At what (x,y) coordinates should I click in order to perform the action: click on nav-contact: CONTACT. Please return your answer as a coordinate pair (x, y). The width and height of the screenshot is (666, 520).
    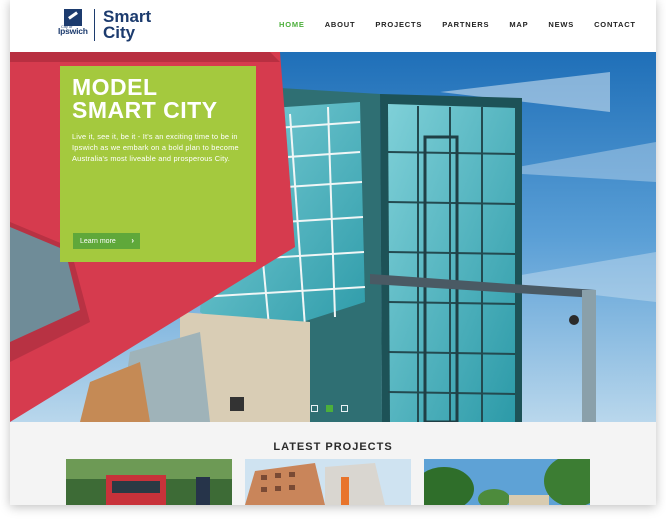
    Looking at the image, I should click on (615, 24).